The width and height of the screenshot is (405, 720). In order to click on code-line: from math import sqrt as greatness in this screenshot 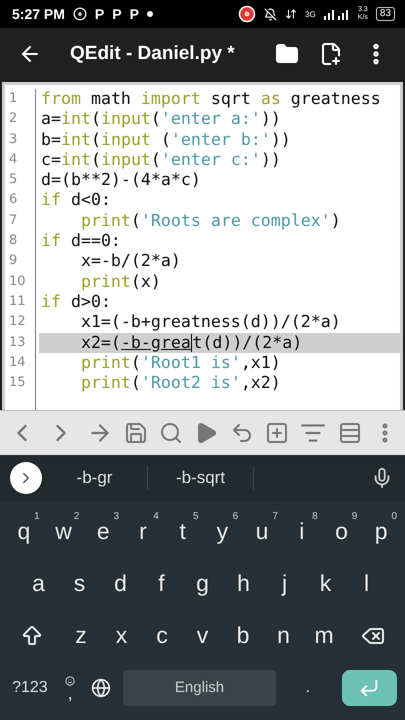, I will do `click(211, 99)`.